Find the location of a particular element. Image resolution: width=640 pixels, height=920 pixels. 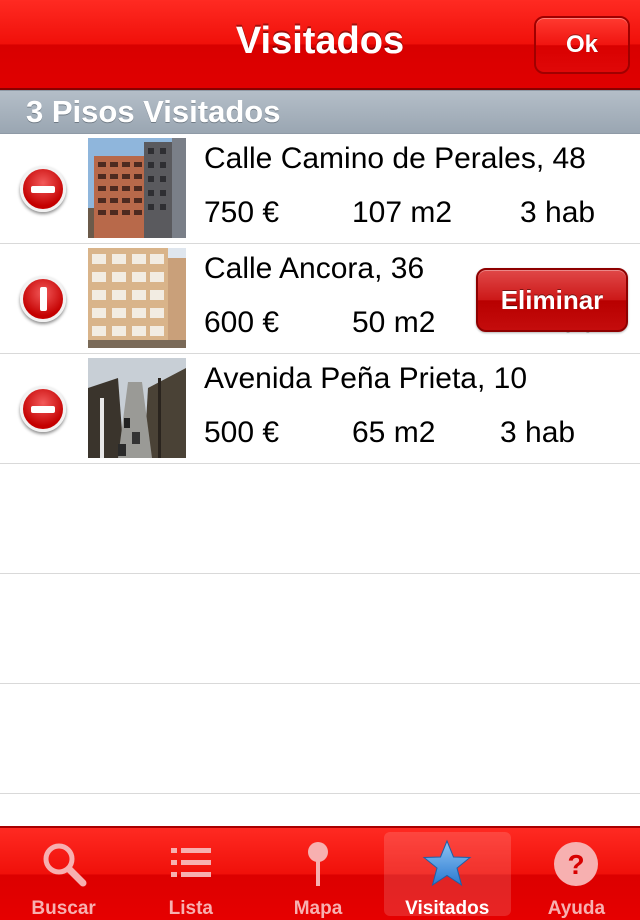

tab-label: Visitados is located at coordinates (447, 908).